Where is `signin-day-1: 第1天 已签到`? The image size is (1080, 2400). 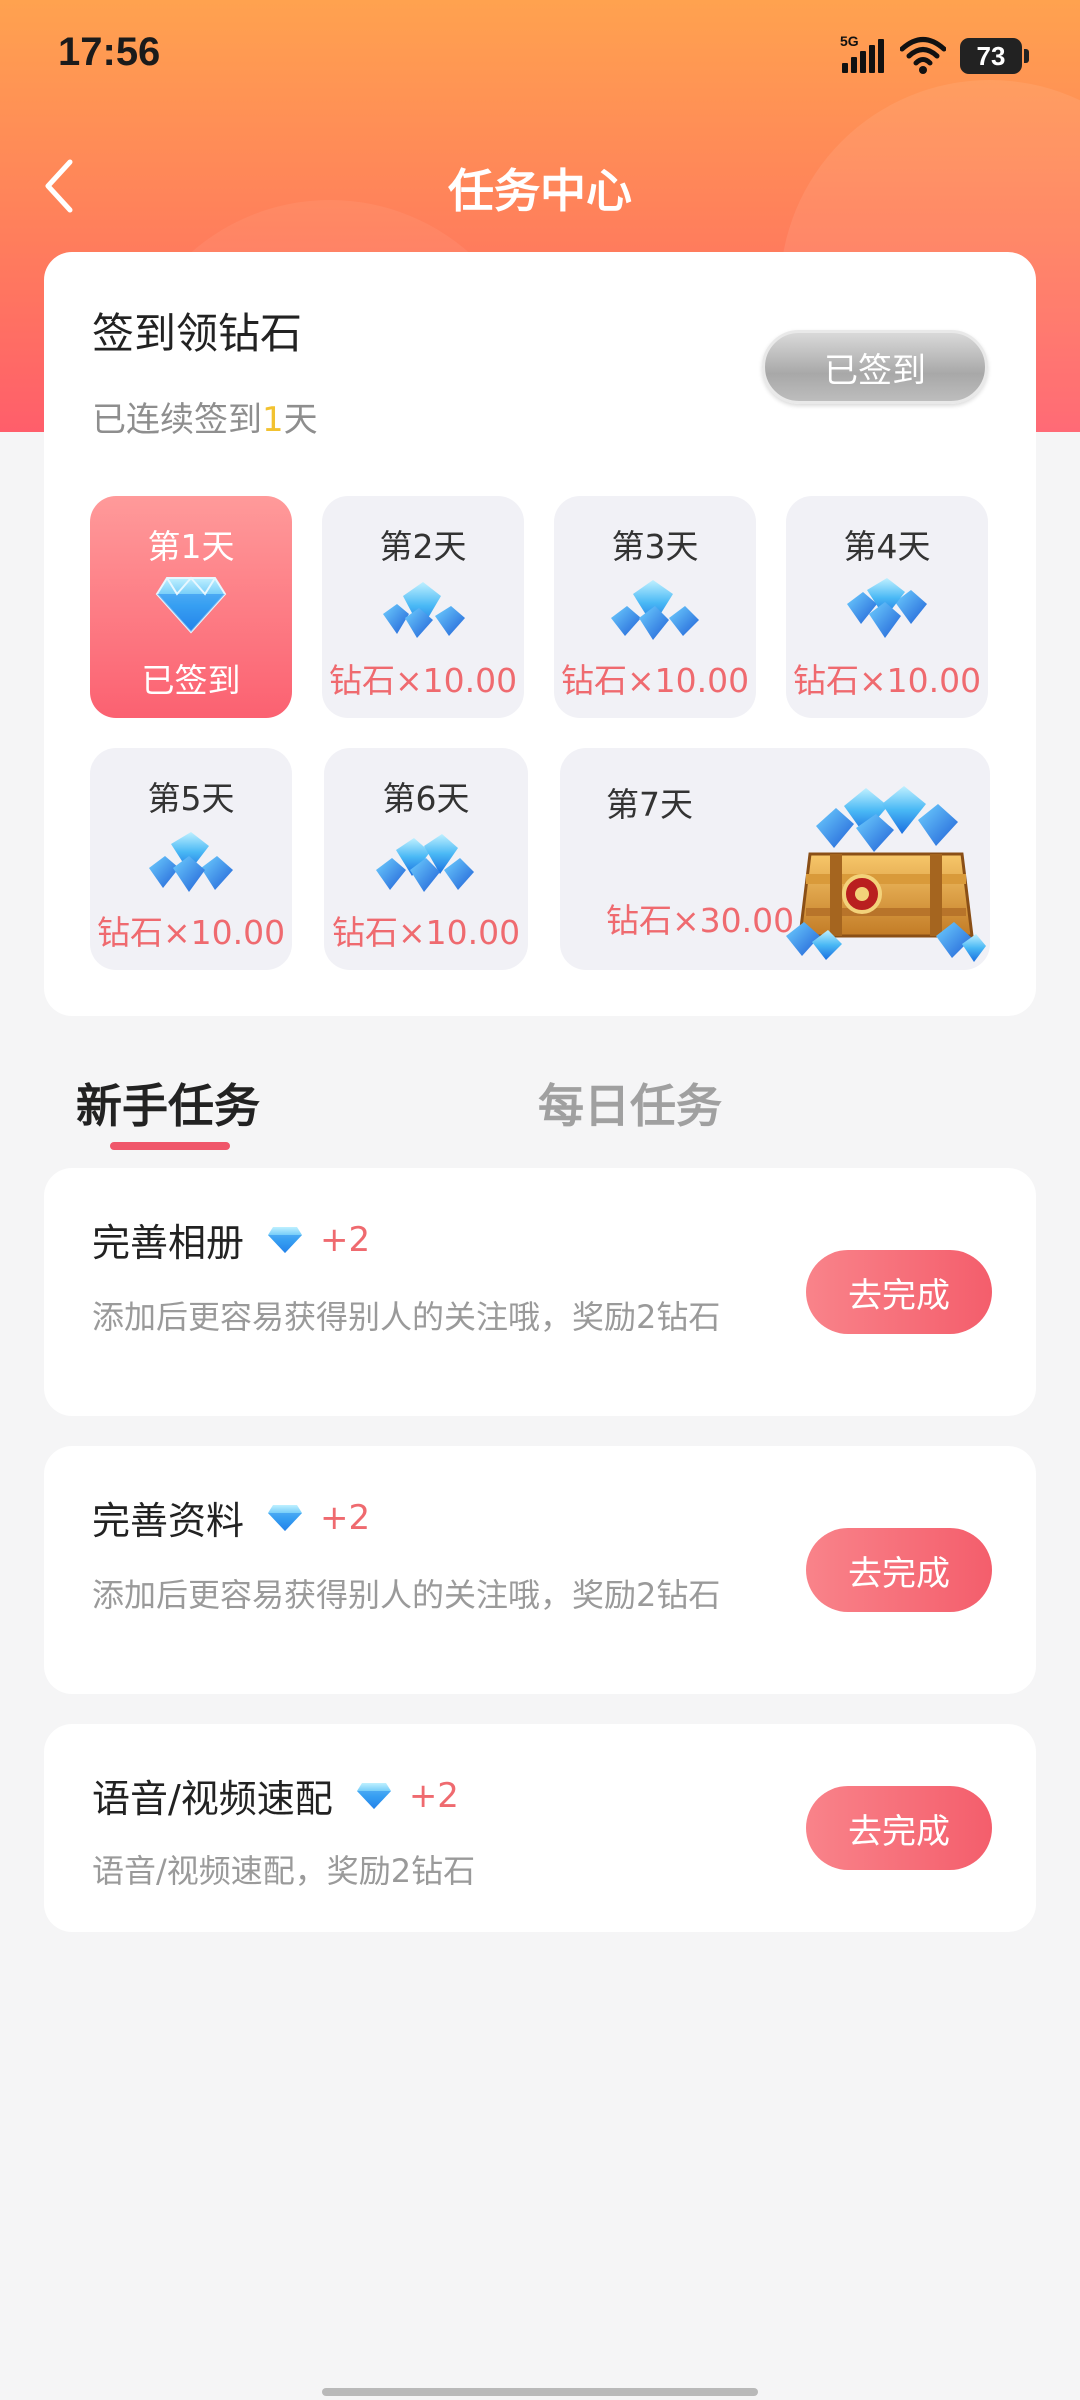 signin-day-1: 第1天 已签到 is located at coordinates (191, 607).